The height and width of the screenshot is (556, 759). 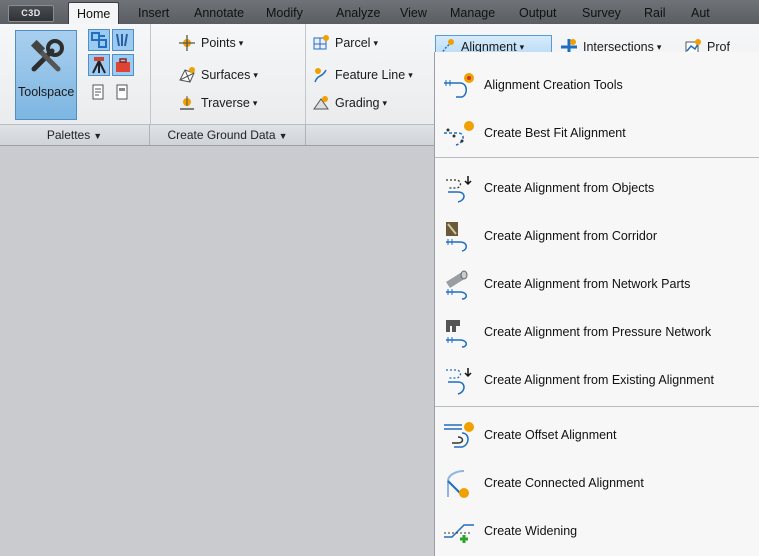 I want to click on menu-item-create-alignment-from-network-parts: Create Alignment from Network Parts, so click(x=597, y=284).